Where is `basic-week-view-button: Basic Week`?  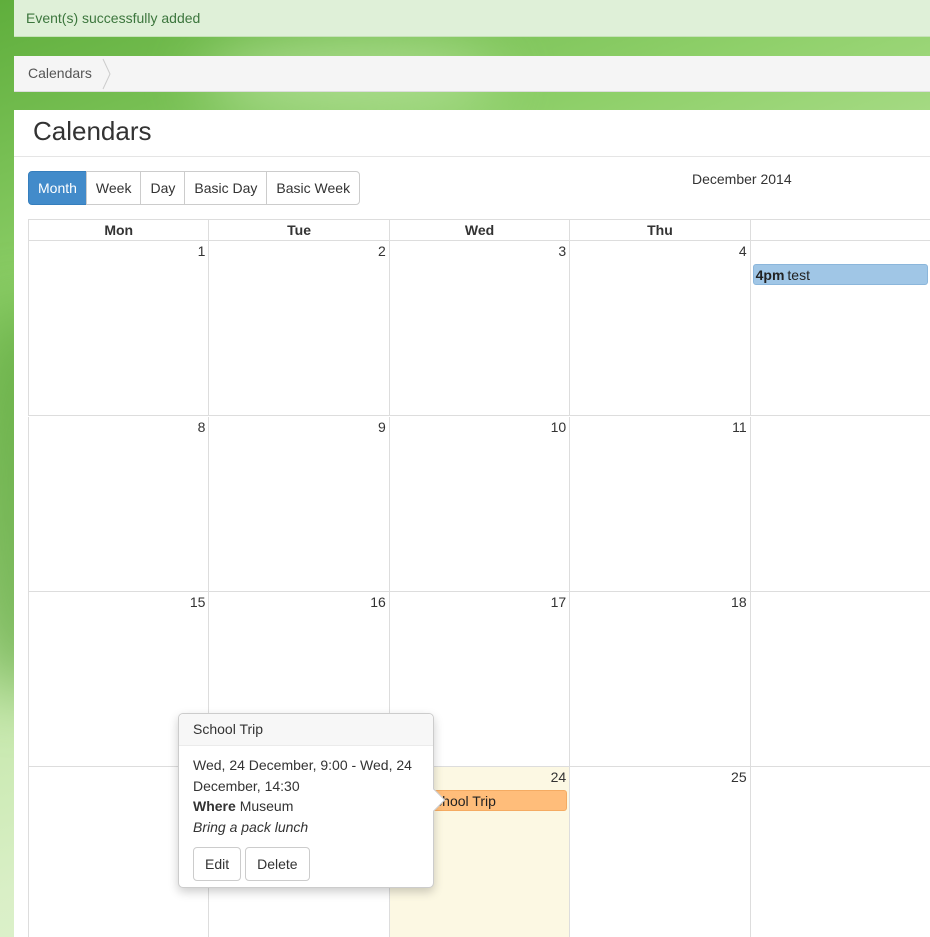
basic-week-view-button: Basic Week is located at coordinates (313, 188).